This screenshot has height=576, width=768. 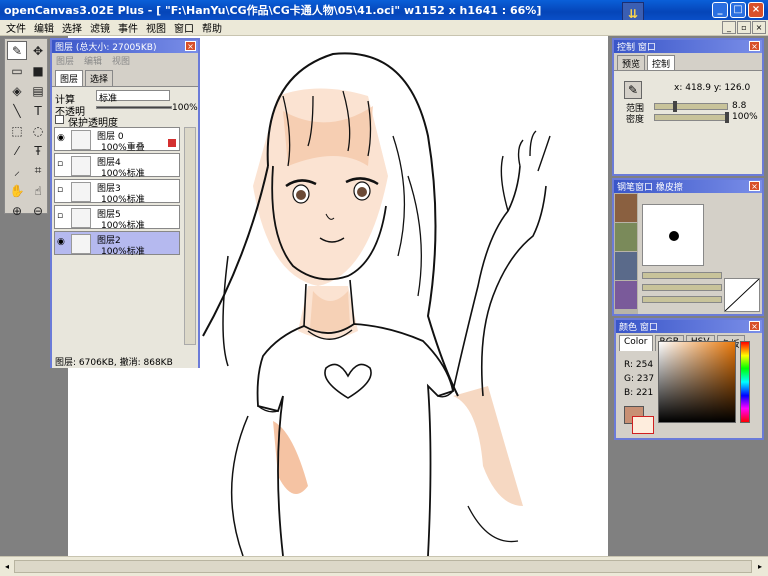 I want to click on move-tool-icon: ✥, so click(x=38, y=50).